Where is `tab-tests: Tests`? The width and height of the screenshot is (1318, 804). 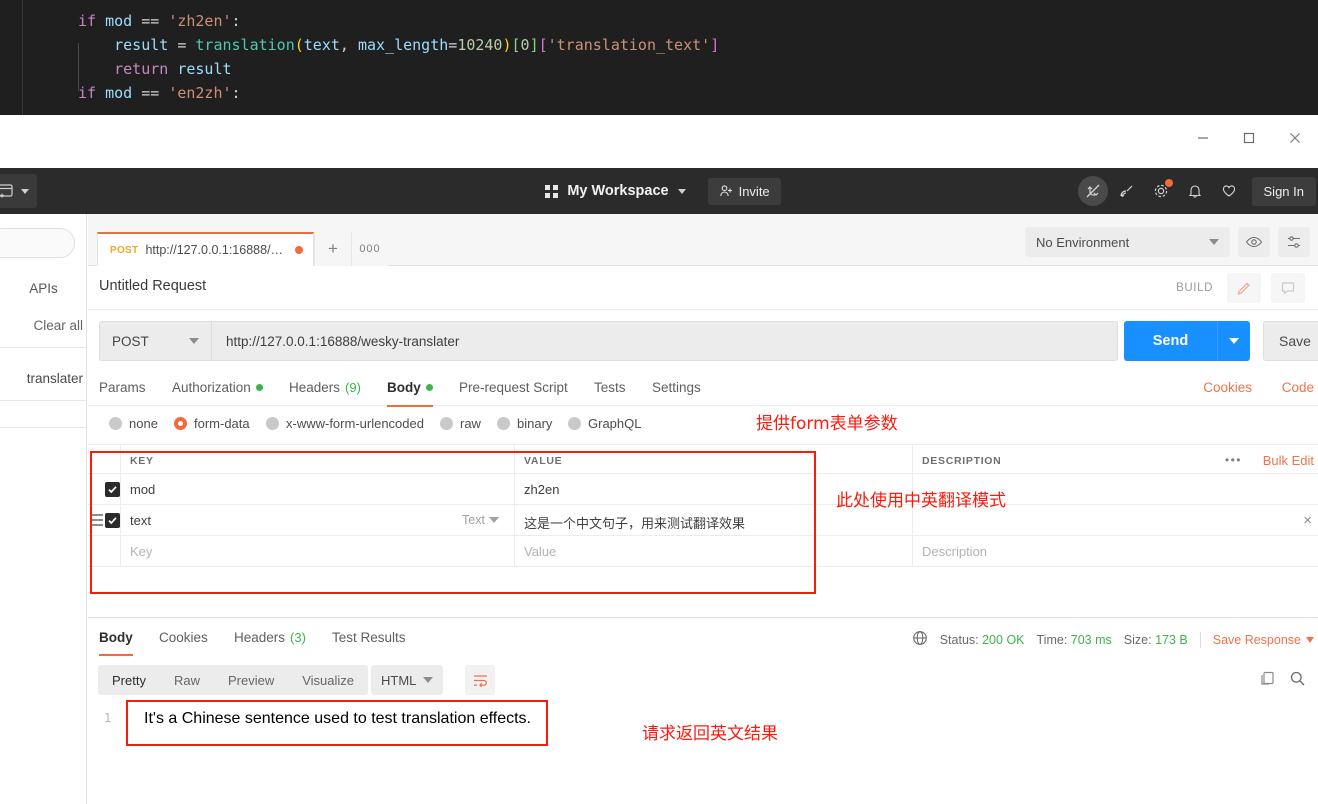 tab-tests: Tests is located at coordinates (610, 387).